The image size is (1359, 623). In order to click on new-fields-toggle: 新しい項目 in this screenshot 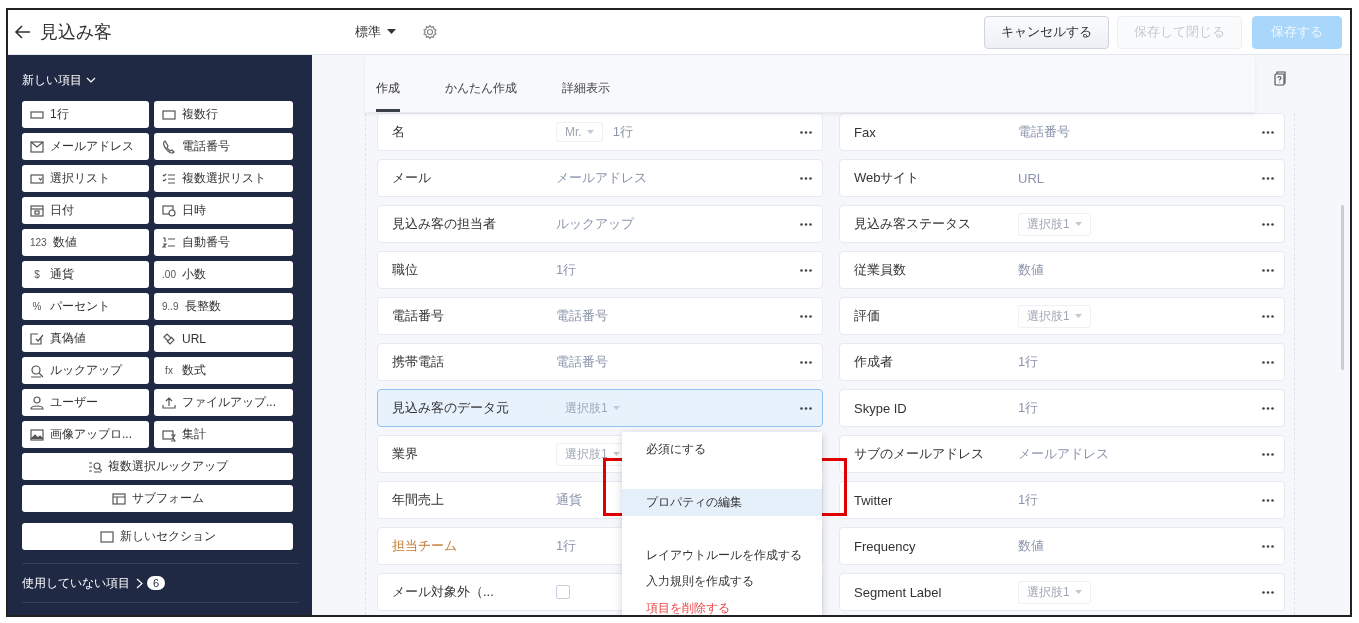, I will do `click(59, 80)`.